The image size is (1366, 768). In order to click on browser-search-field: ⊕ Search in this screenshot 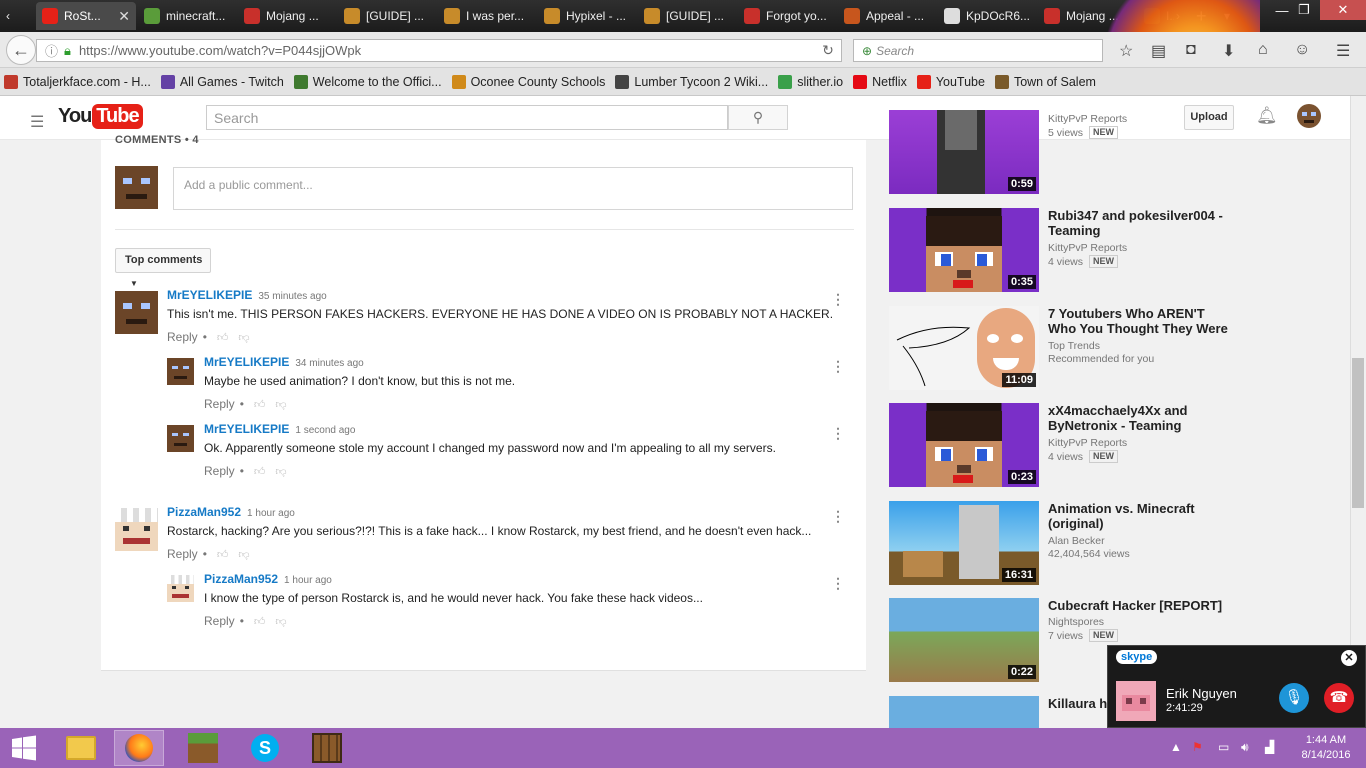, I will do `click(978, 50)`.